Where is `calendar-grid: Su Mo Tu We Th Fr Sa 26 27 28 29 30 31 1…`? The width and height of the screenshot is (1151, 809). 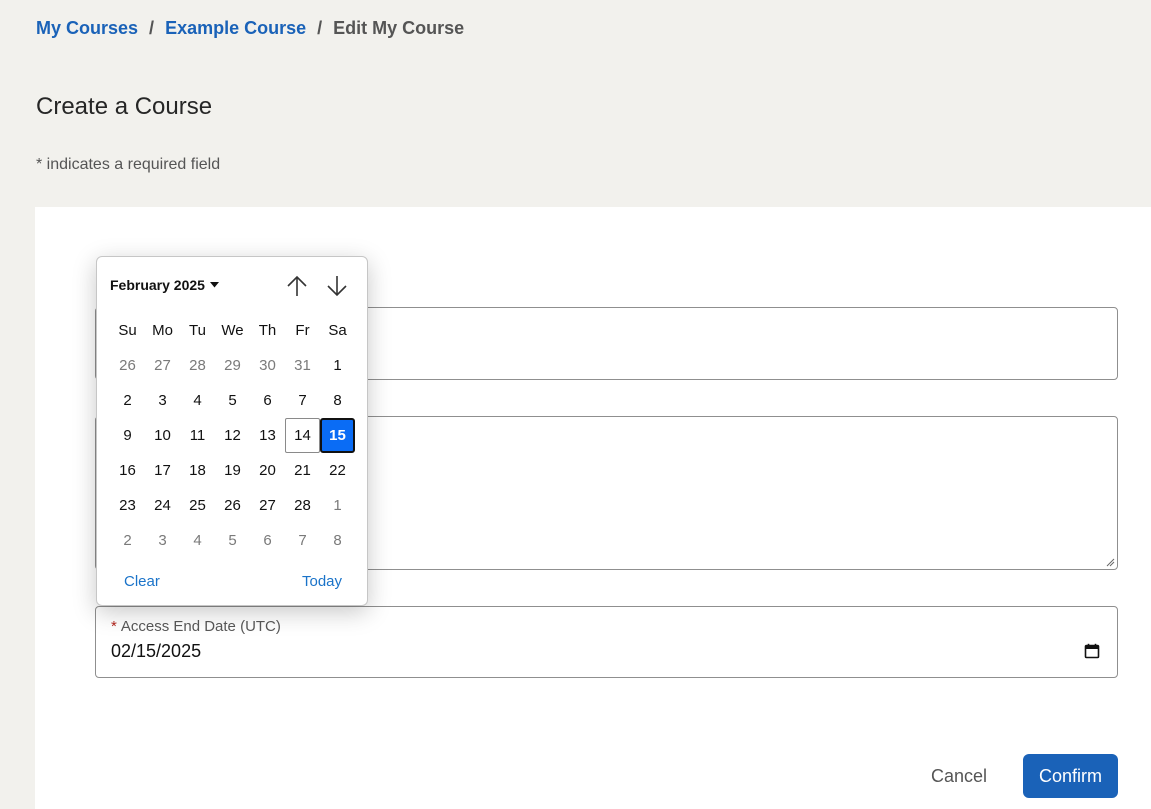
calendar-grid: Su Mo Tu We Th Fr Sa 26 27 28 29 30 31 1… is located at coordinates (232, 435).